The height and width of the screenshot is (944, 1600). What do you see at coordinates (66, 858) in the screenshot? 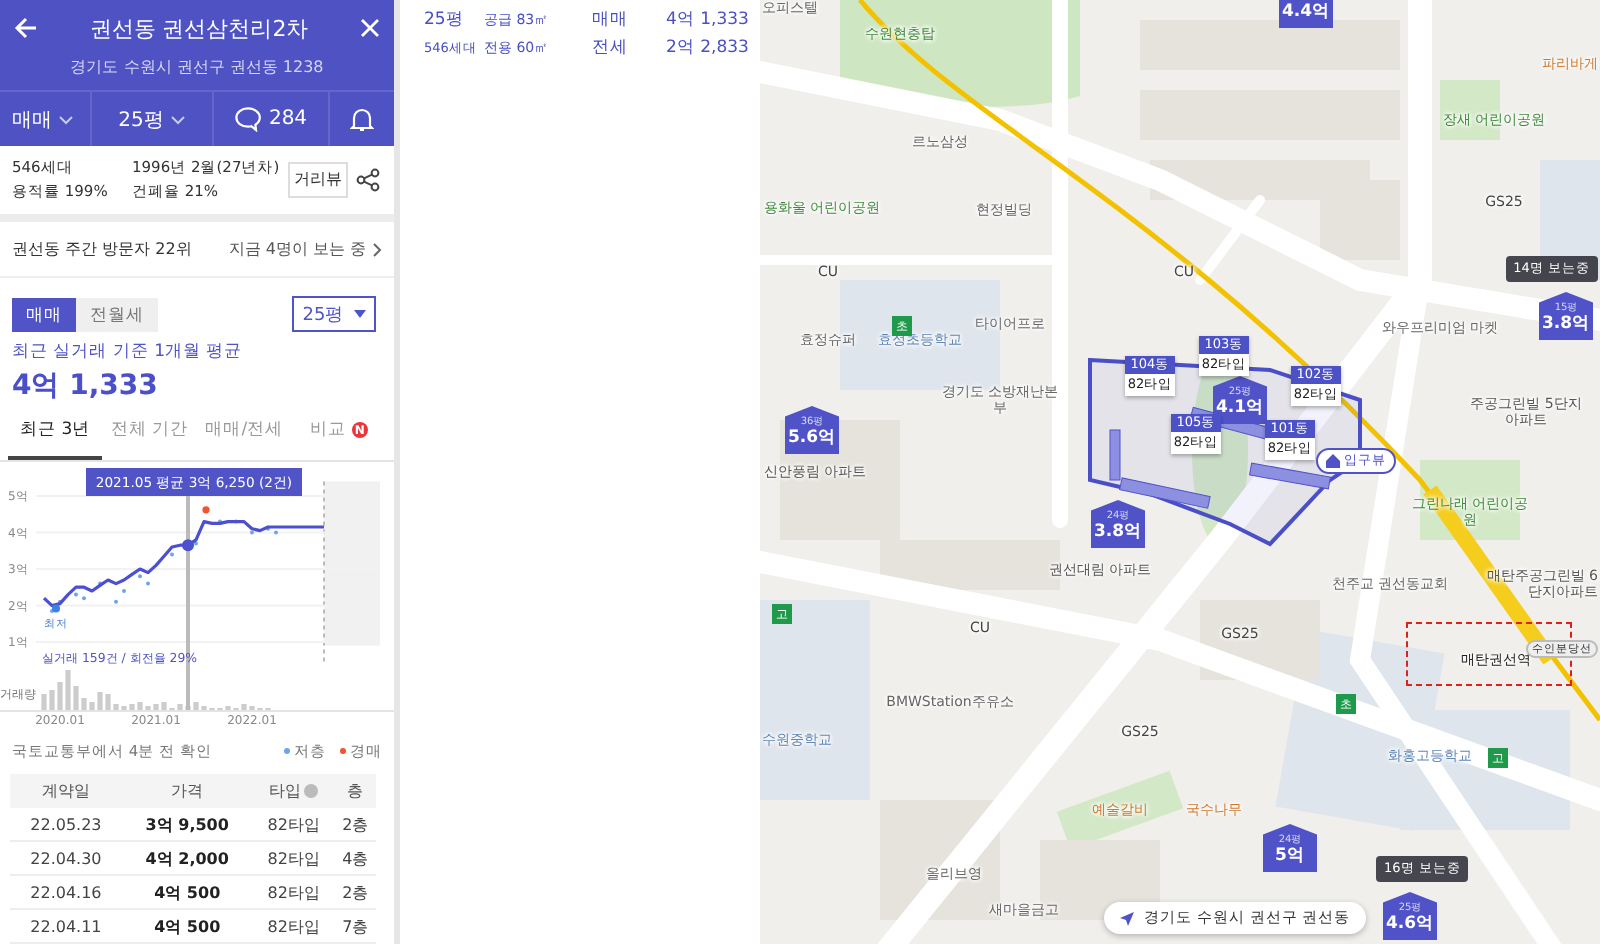
I see `table-cell: 22.04.30` at bounding box center [66, 858].